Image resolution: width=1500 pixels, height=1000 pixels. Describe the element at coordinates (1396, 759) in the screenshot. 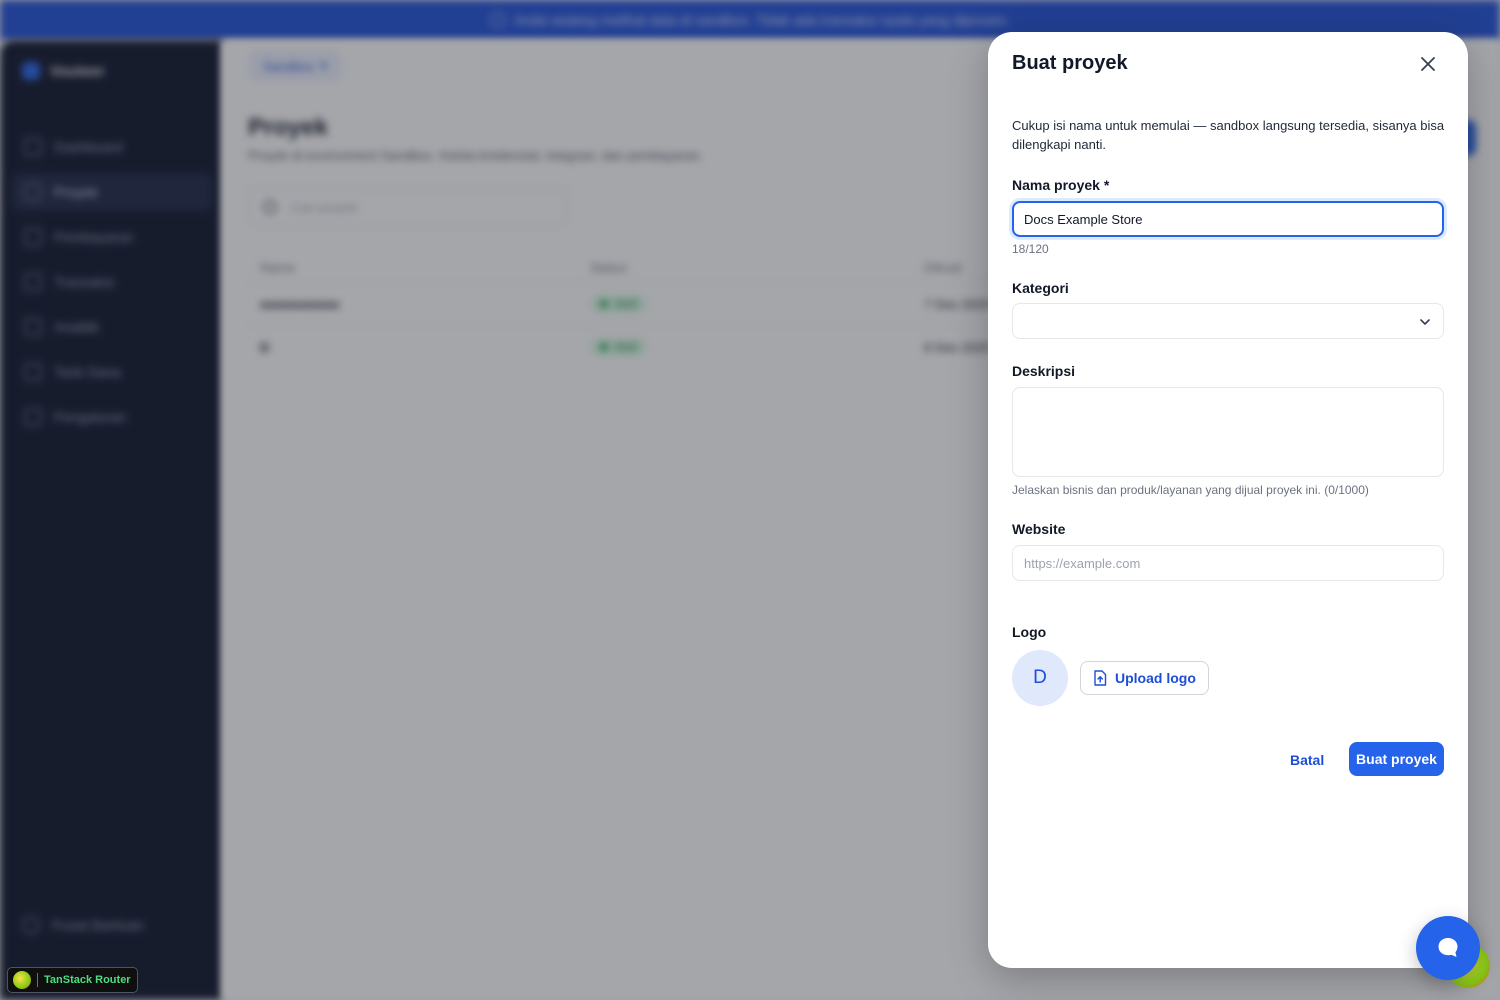

I see `create-project-button: Buat proyek` at that location.